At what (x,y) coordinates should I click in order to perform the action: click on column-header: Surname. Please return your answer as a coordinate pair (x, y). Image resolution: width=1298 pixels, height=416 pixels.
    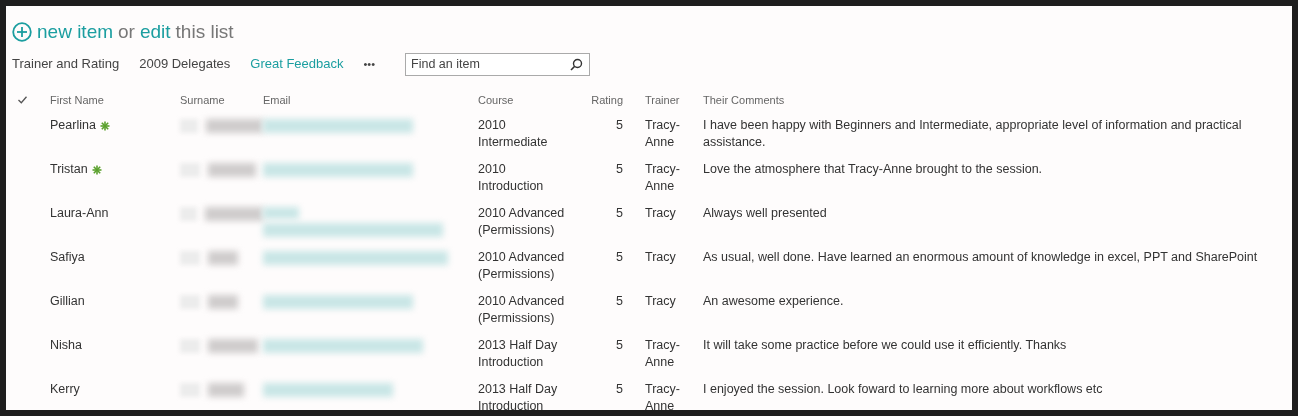
    Looking at the image, I should click on (221, 100).